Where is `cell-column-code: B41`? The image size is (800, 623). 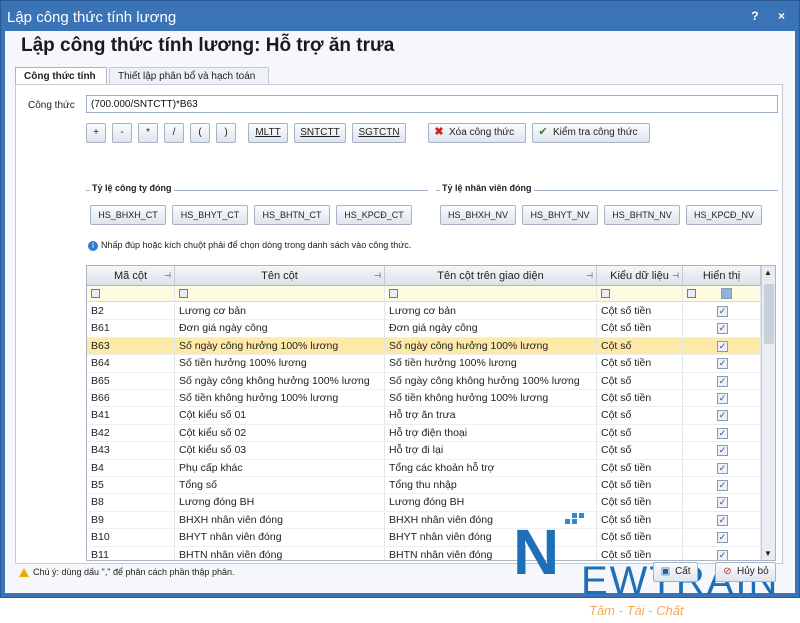
cell-column-code: B41 is located at coordinates (131, 416).